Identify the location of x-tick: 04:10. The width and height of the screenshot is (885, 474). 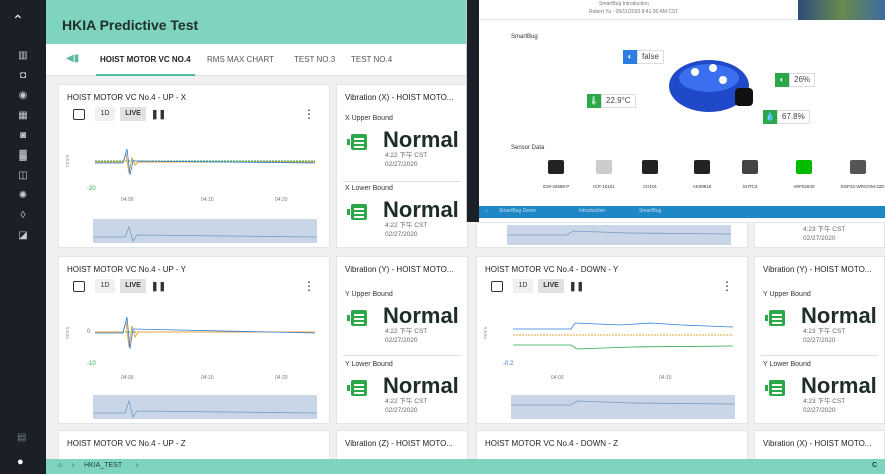
(207, 378).